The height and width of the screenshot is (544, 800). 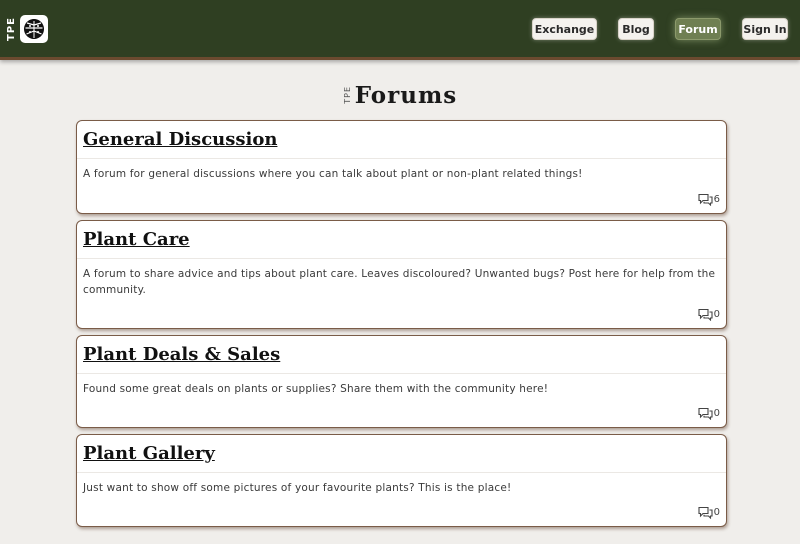 What do you see at coordinates (400, 30) in the screenshot?
I see `top-navbar: TPE Exchange Blog Forum Sign In` at bounding box center [400, 30].